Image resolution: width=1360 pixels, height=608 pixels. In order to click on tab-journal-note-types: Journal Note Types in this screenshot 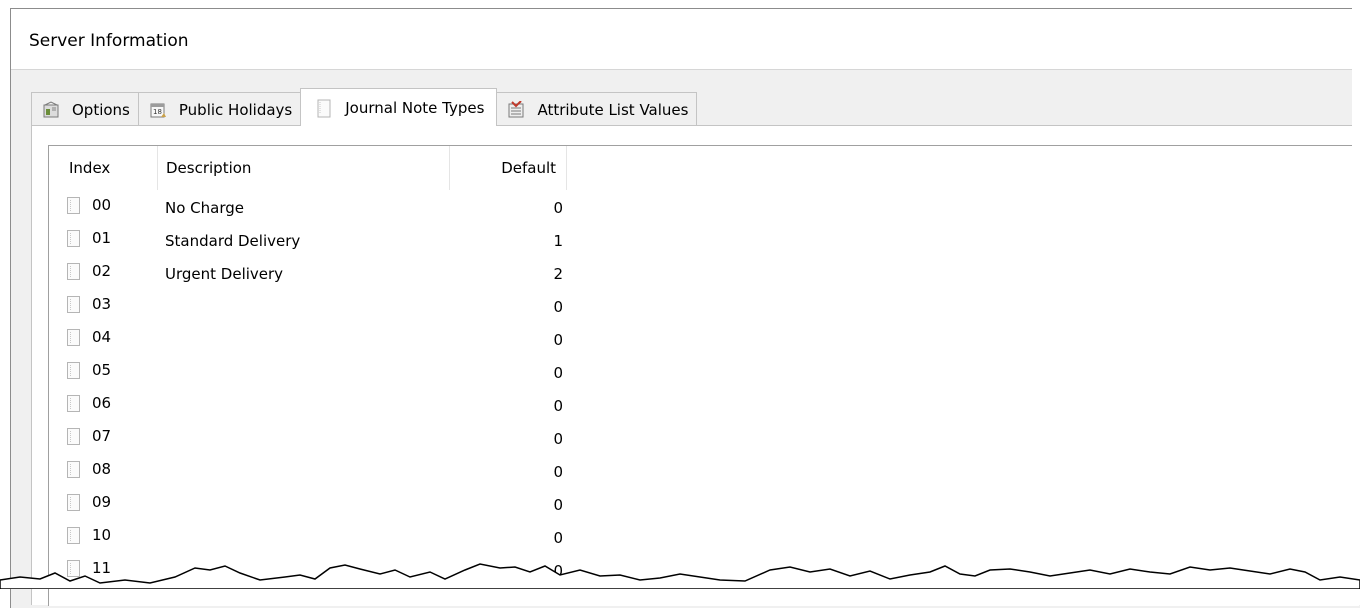, I will do `click(399, 107)`.